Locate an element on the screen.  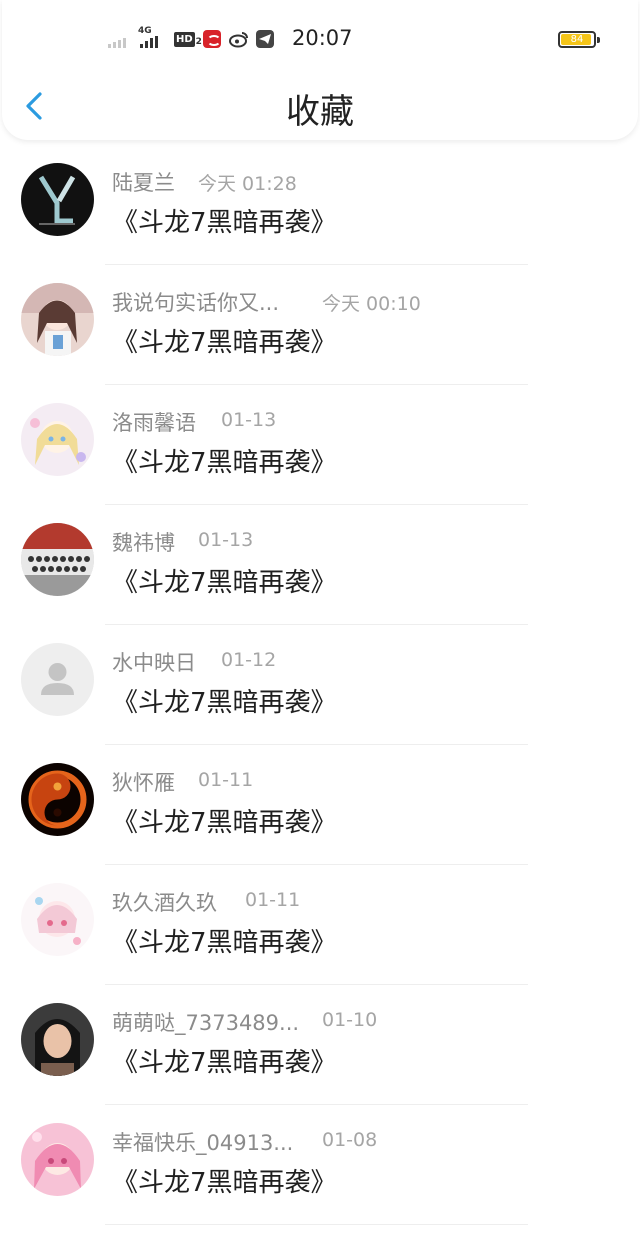
battery-icon: 84 is located at coordinates (579, 39).